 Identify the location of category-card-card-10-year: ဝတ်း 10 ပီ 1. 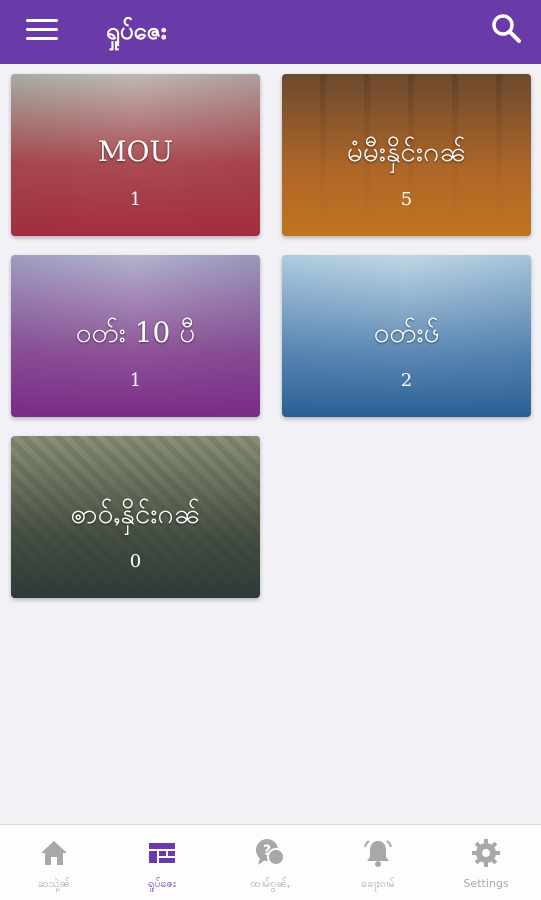
(135, 336).